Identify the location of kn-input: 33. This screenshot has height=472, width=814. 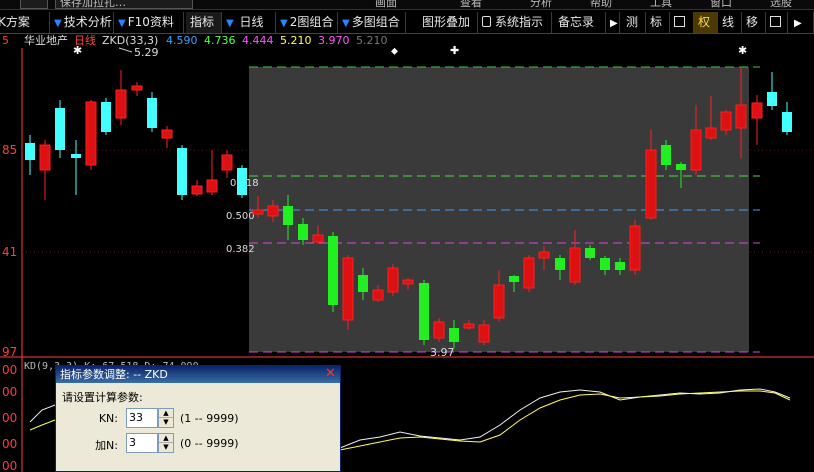
(142, 418).